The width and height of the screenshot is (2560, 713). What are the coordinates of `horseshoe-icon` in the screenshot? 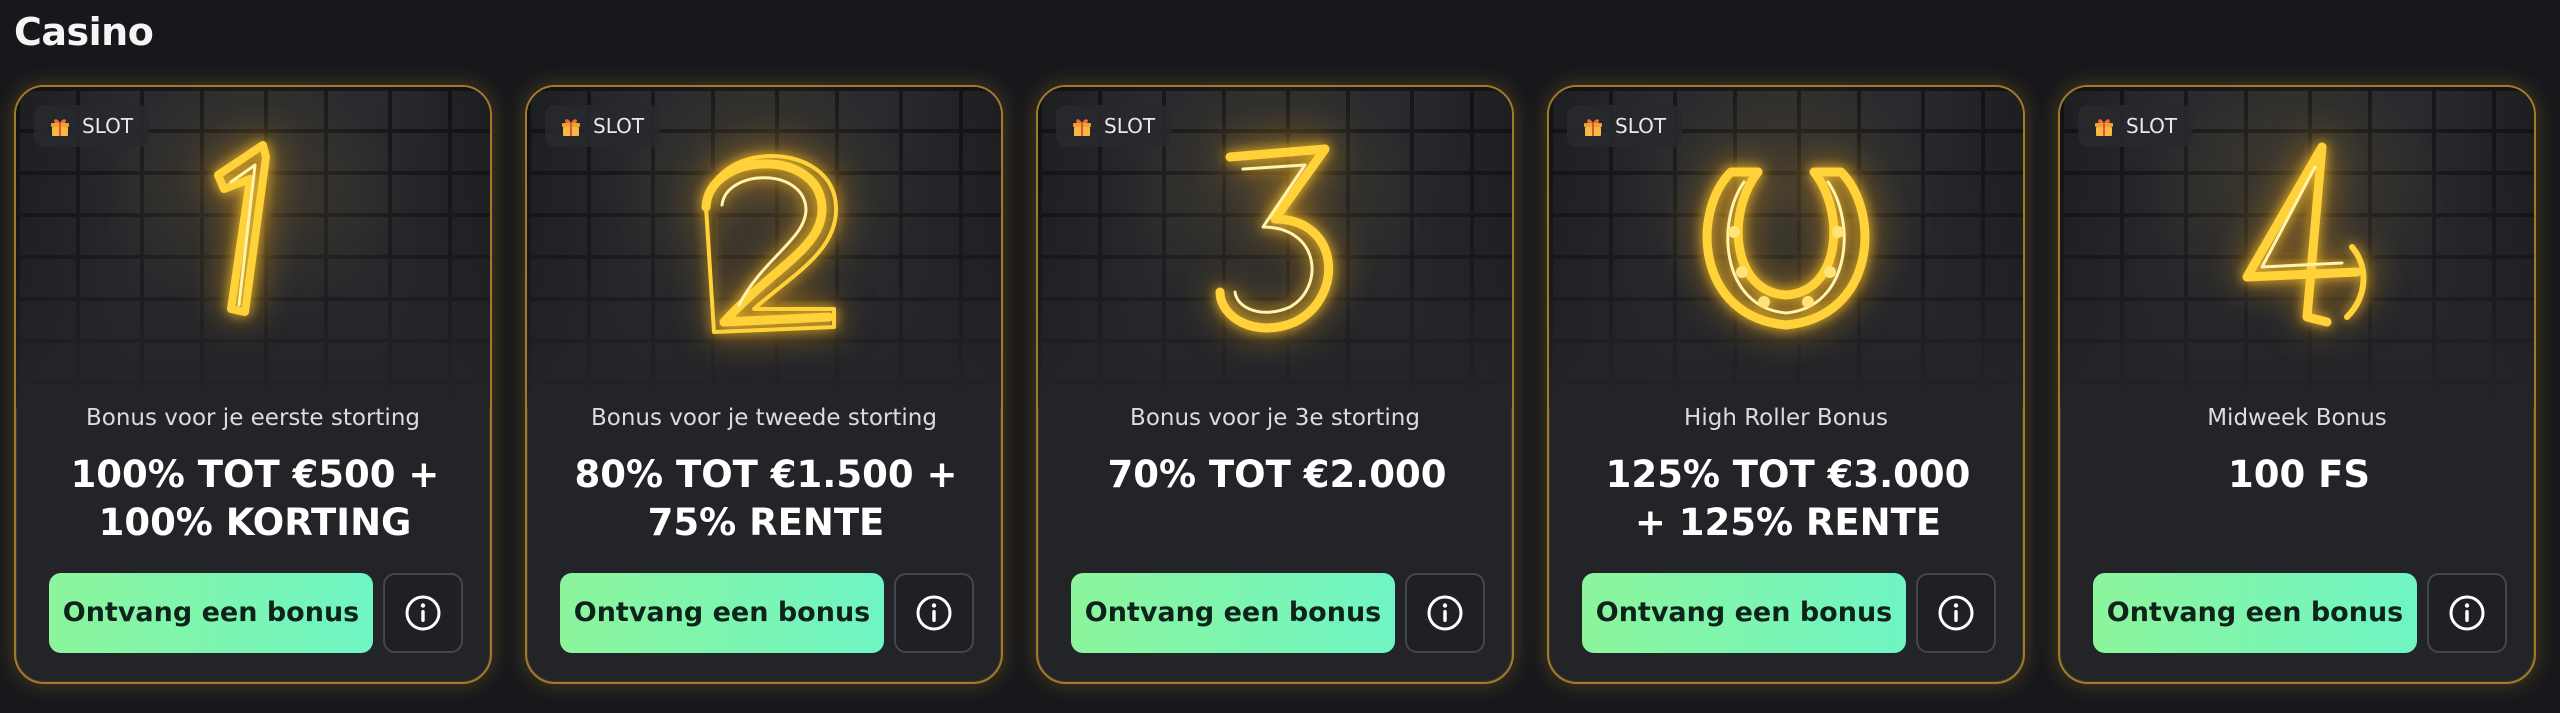 It's located at (1786, 248).